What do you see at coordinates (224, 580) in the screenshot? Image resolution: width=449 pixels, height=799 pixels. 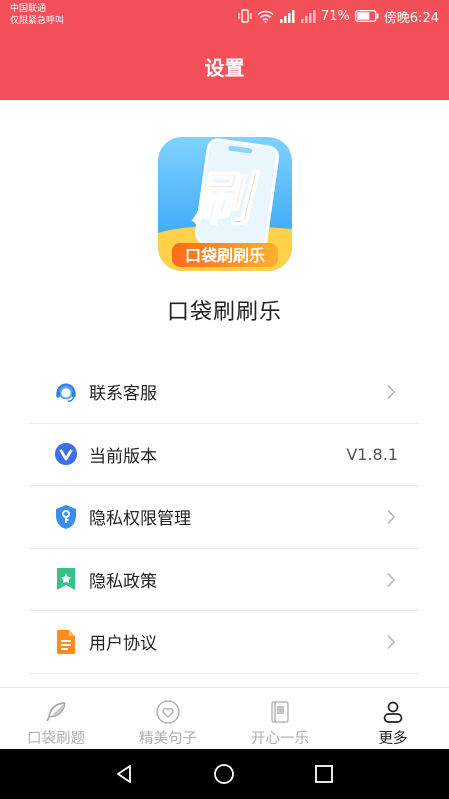 I see `privacy-policy-item: 隐私政策` at bounding box center [224, 580].